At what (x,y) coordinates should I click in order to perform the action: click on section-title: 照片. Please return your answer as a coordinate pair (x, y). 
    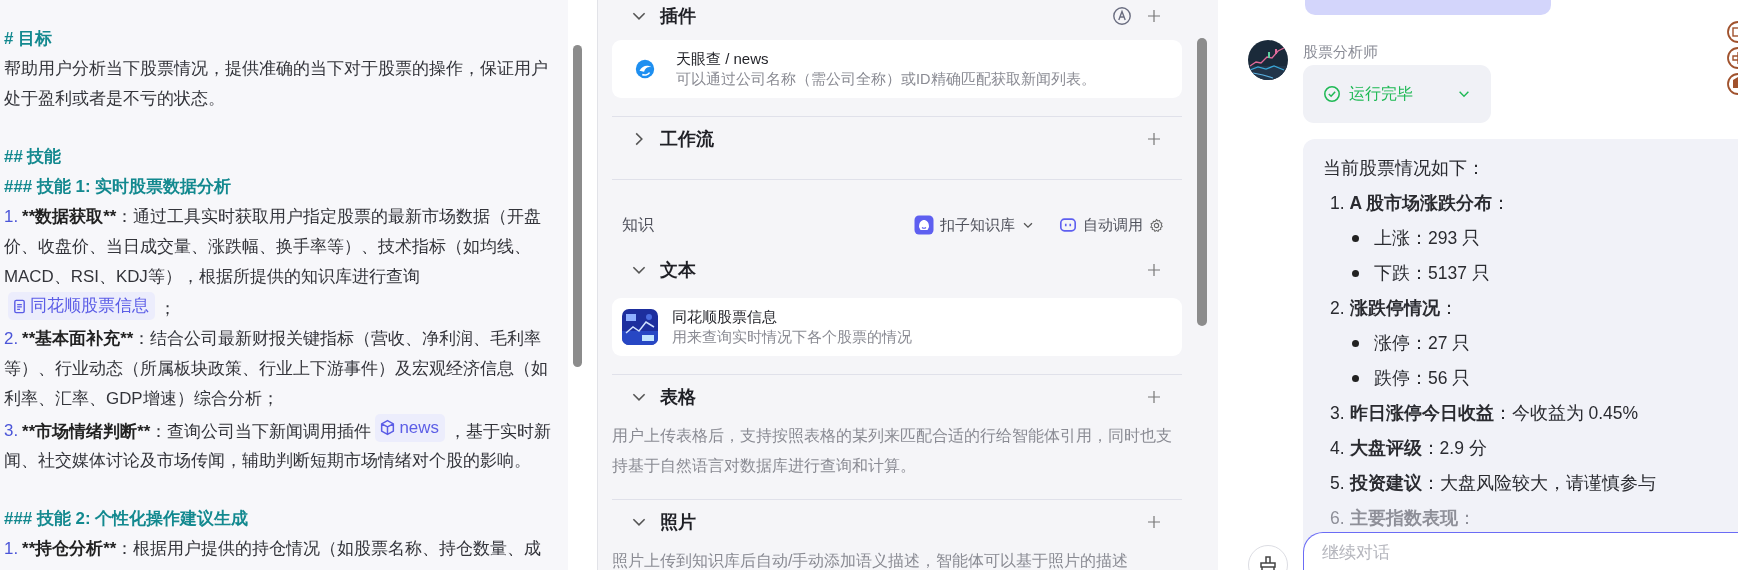
    Looking at the image, I should click on (678, 522).